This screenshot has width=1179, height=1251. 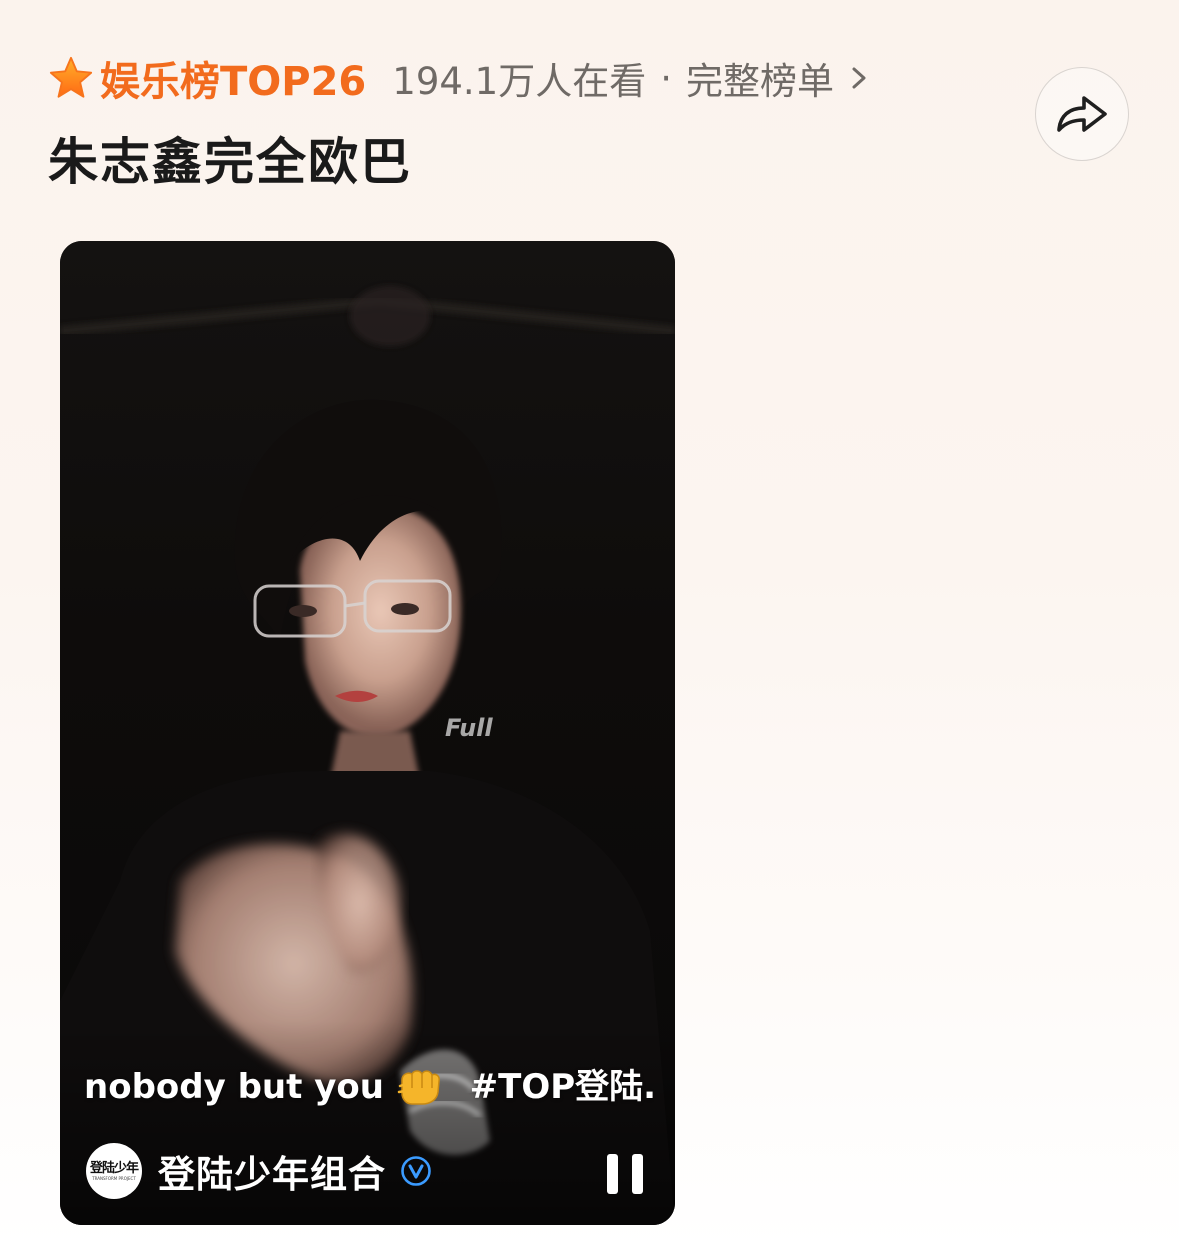 What do you see at coordinates (114, 1178) in the screenshot?
I see `avatar-logo-subtext: TRANSFORM PROJECT` at bounding box center [114, 1178].